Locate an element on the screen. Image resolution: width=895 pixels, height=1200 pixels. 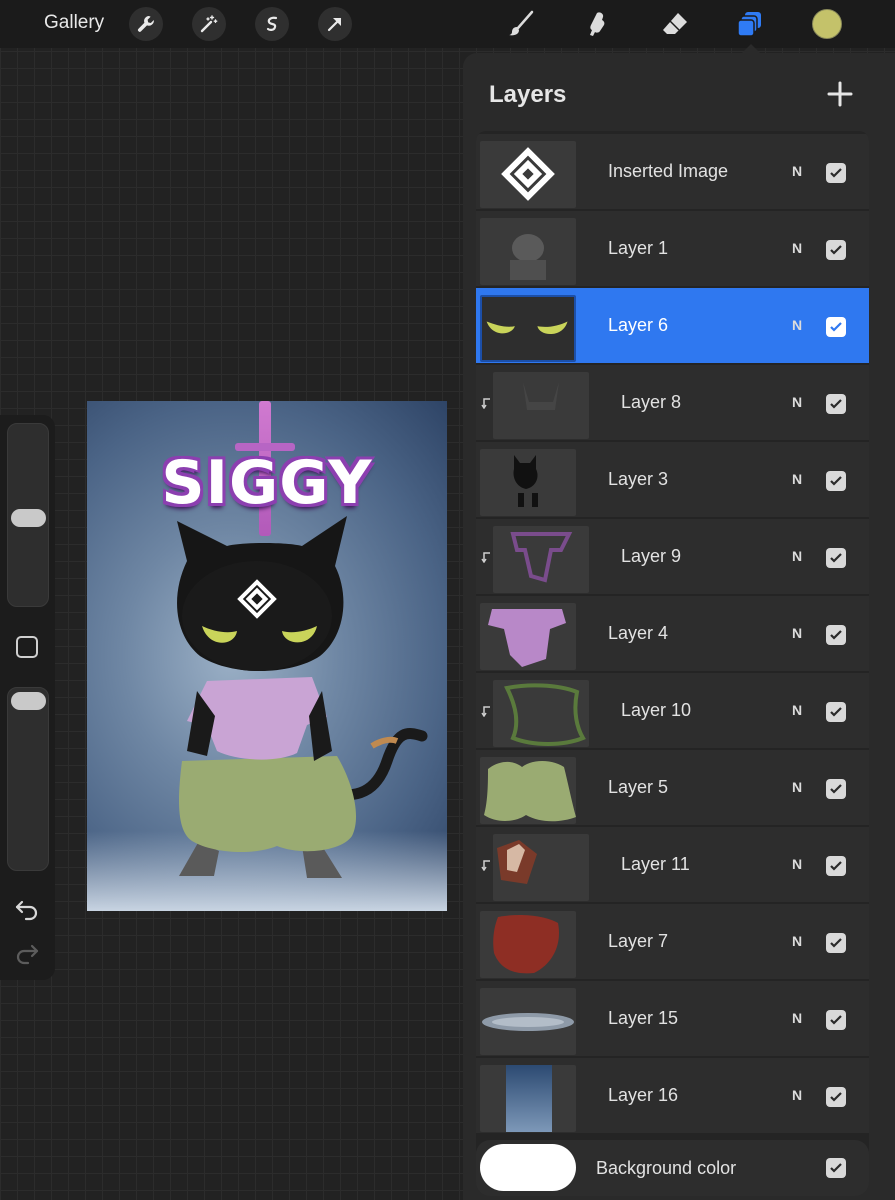
layer-row-layer-3: Layer 3 N is located at coordinates (672, 479).